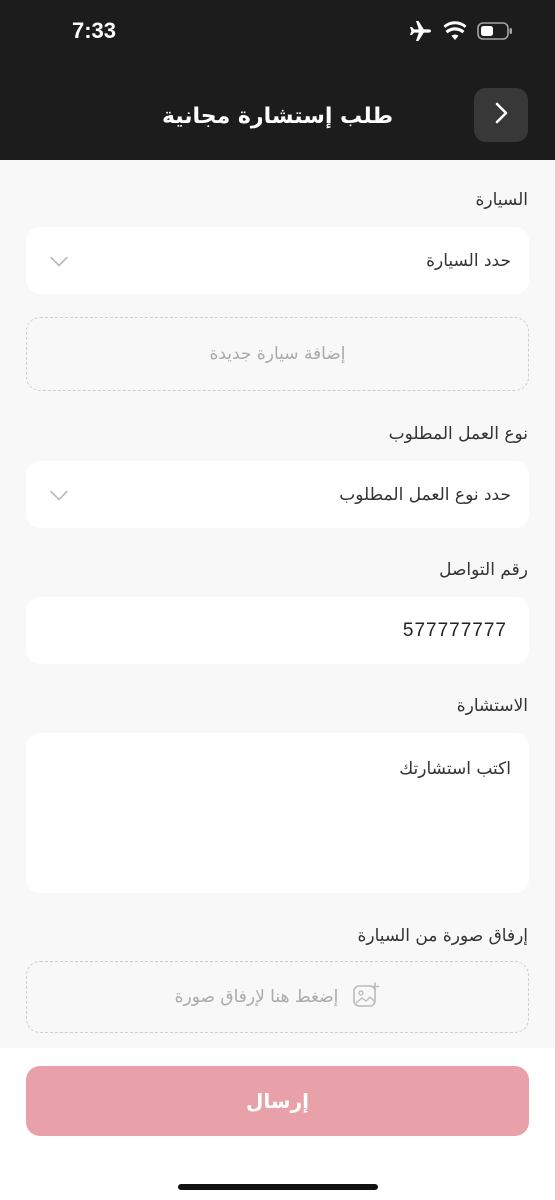  Describe the element at coordinates (277, 116) in the screenshot. I see `page-title: طلب إستشارة مجانية` at that location.